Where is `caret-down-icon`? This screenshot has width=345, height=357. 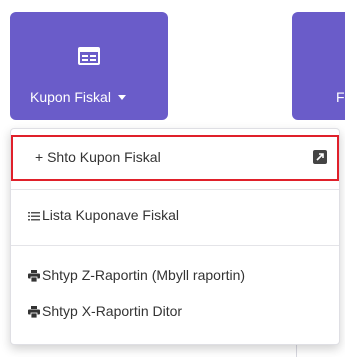 caret-down-icon is located at coordinates (121, 97).